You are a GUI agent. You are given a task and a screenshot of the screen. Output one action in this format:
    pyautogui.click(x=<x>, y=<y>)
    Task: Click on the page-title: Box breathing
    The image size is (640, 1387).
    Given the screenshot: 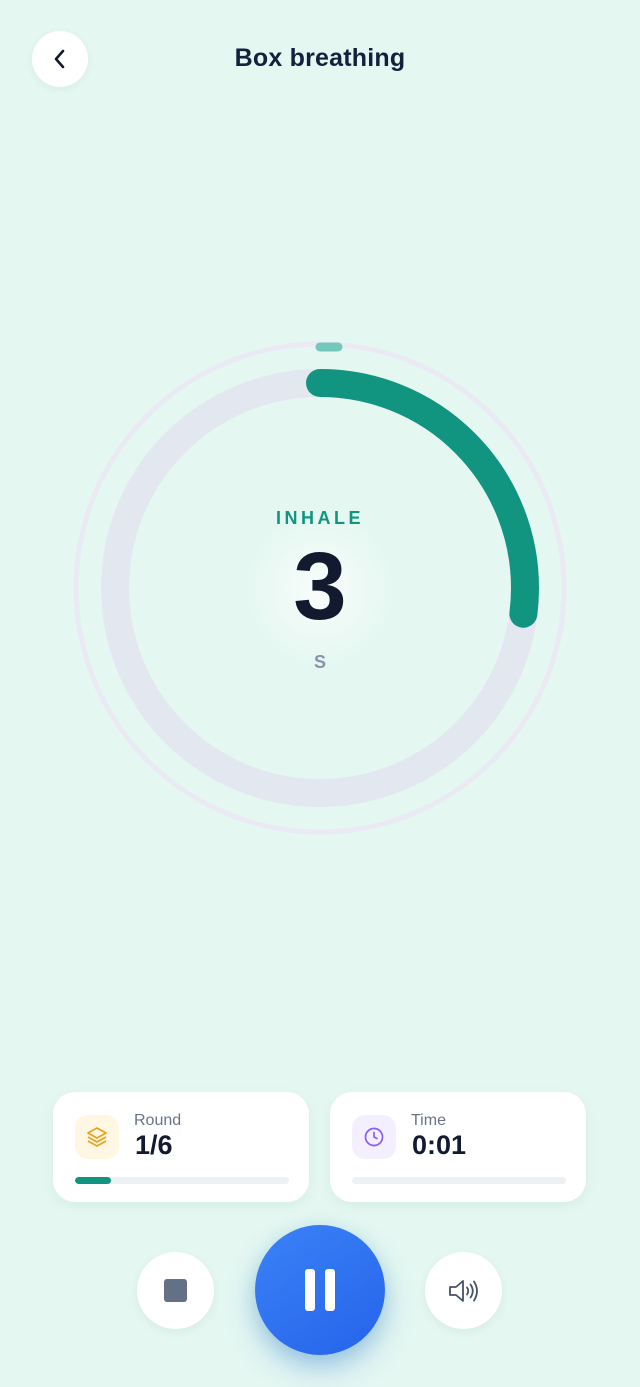 What is the action you would take?
    pyautogui.click(x=320, y=58)
    